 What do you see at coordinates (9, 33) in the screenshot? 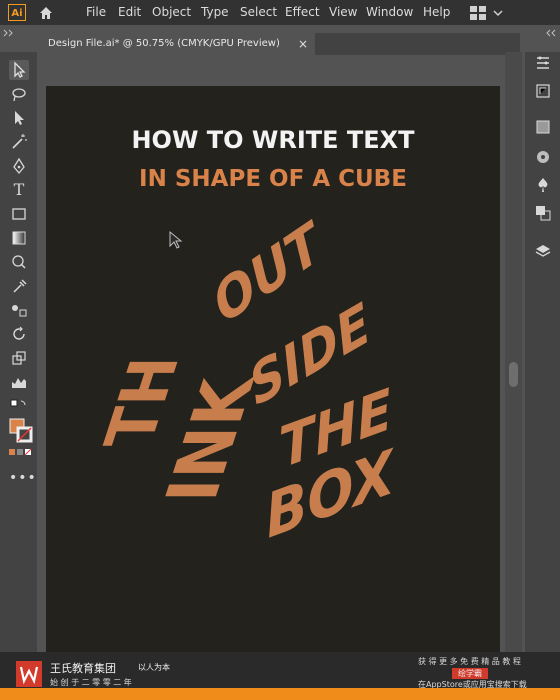
I see `collapse-toolbar-icon` at bounding box center [9, 33].